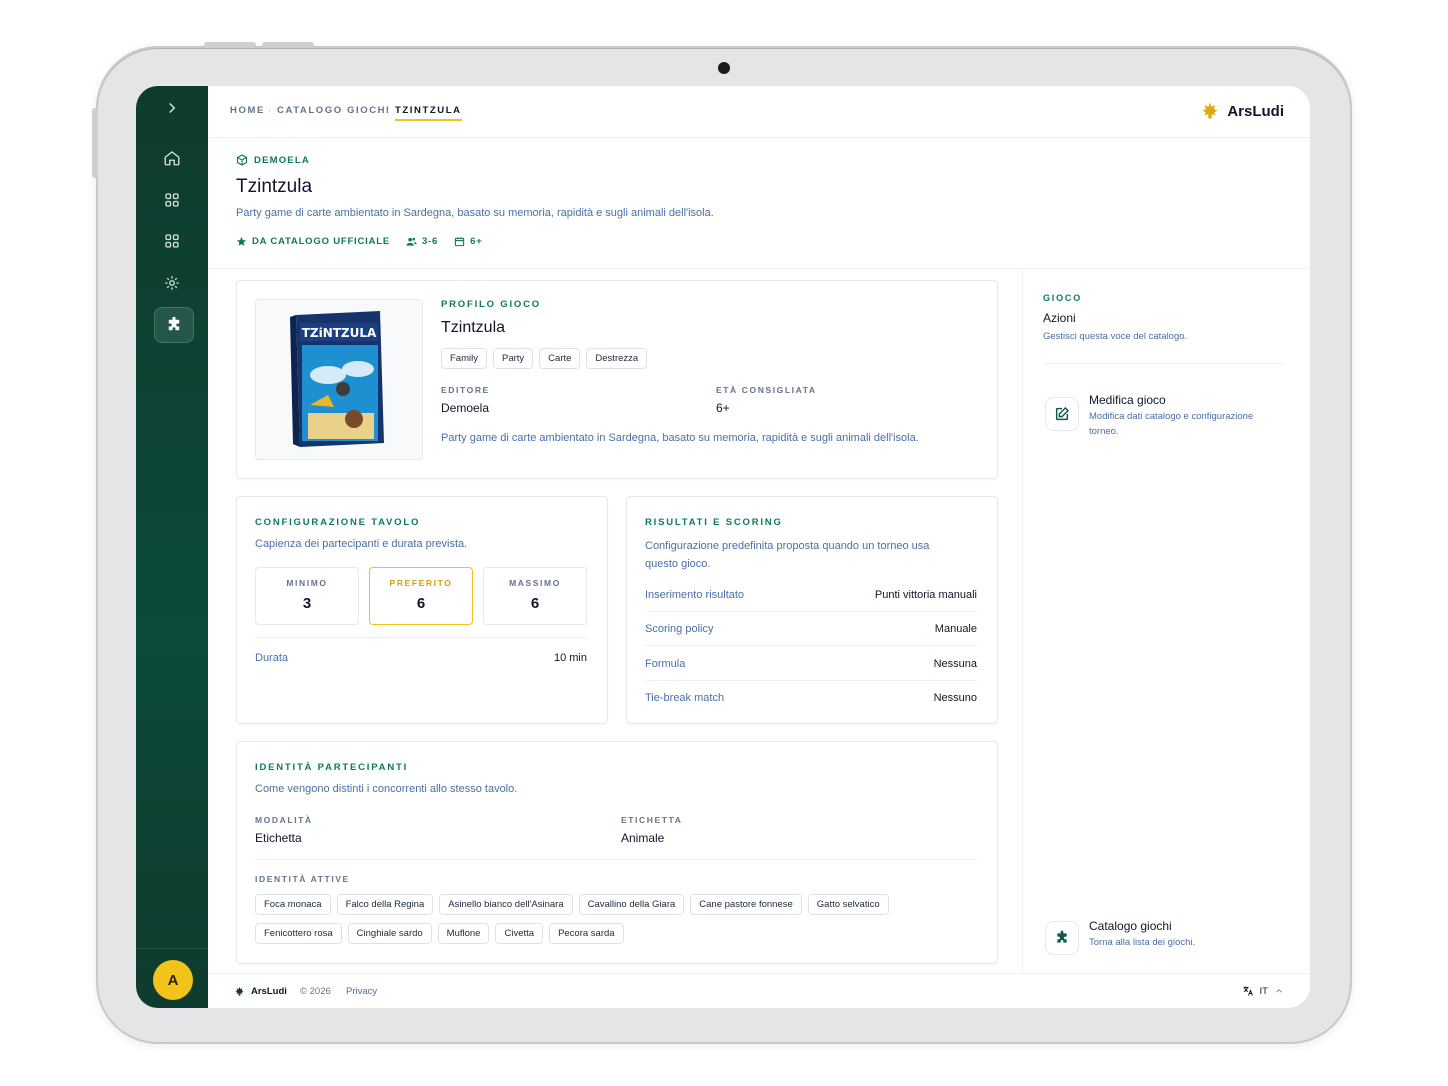 The height and width of the screenshot is (1086, 1448). What do you see at coordinates (411, 241) in the screenshot?
I see `users-icon` at bounding box center [411, 241].